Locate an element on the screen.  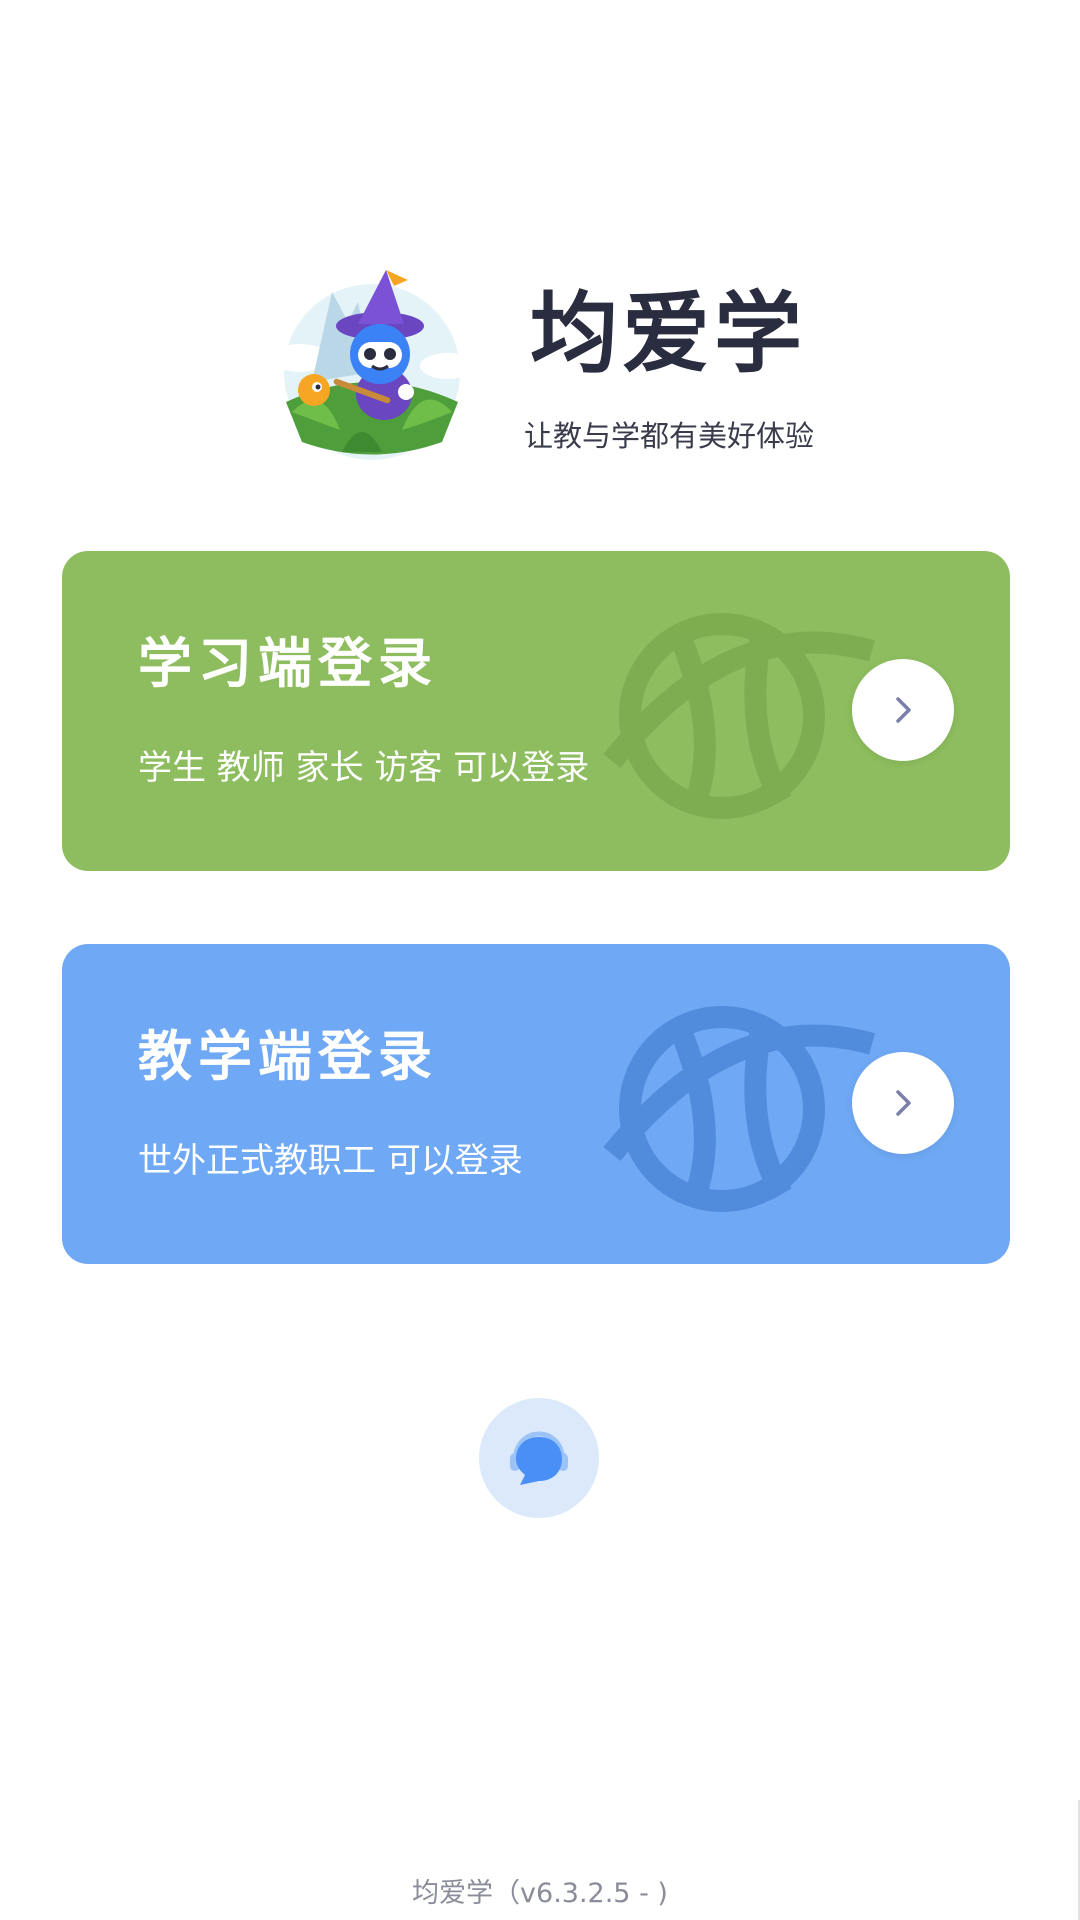
app-slogan: 让教与学都有美好体验 is located at coordinates (669, 436).